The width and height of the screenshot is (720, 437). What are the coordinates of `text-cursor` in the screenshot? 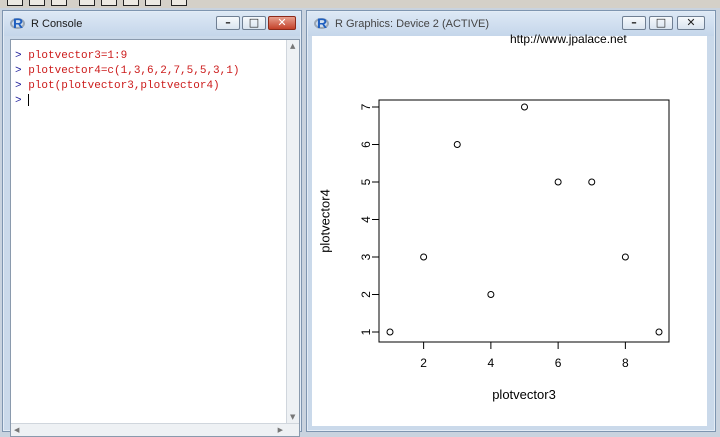 It's located at (29, 100).